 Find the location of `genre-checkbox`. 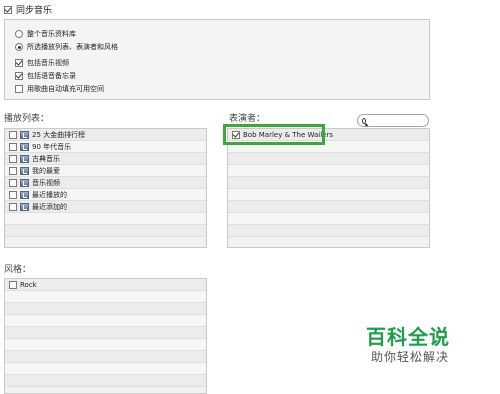

genre-checkbox is located at coordinates (13, 284).